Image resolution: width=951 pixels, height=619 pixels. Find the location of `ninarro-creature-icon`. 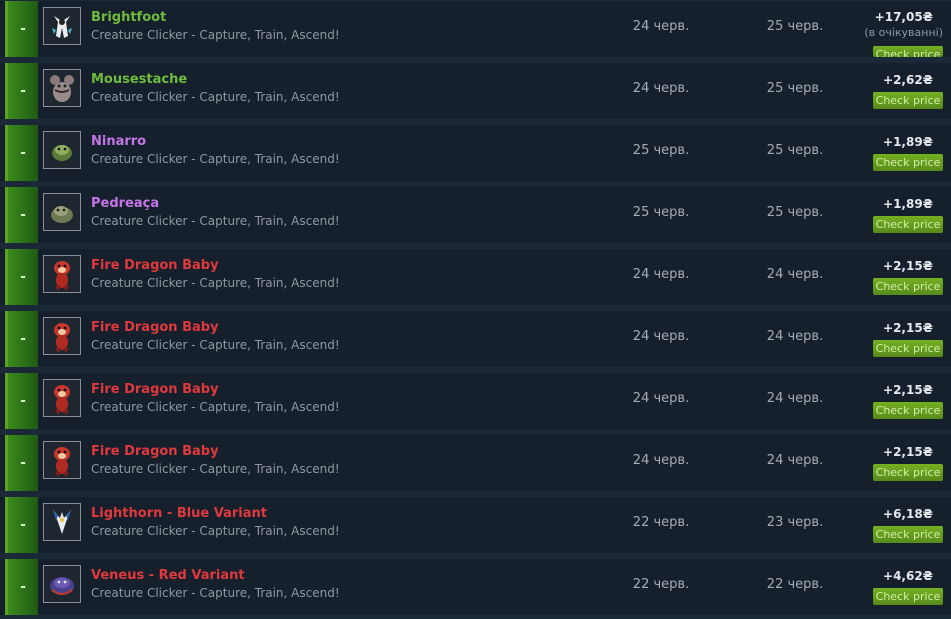

ninarro-creature-icon is located at coordinates (62, 150).